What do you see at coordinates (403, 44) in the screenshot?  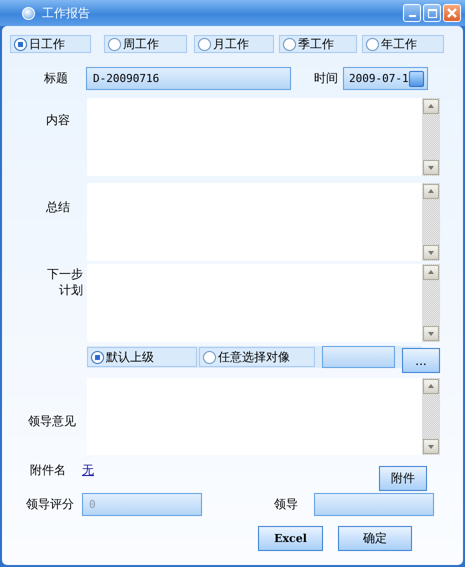 I see `radio-option: 年工作` at bounding box center [403, 44].